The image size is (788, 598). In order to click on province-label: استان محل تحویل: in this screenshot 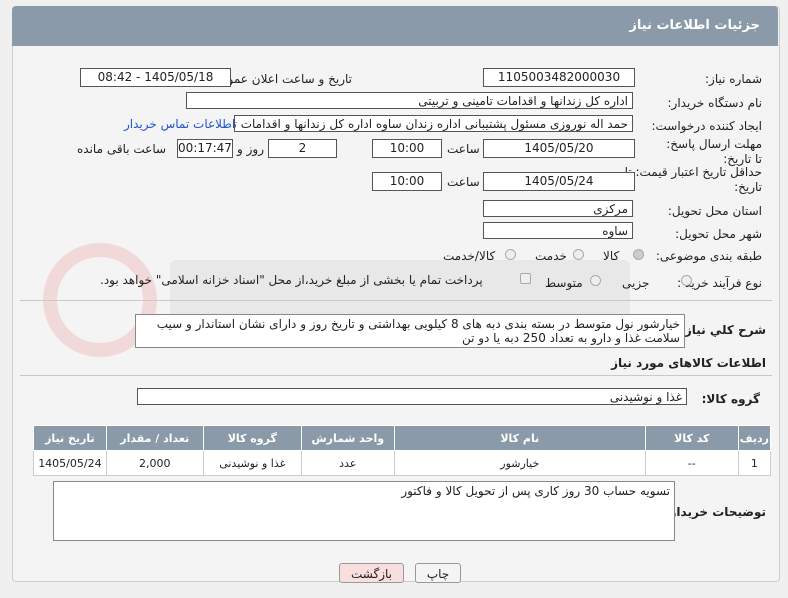, I will do `click(714, 211)`.